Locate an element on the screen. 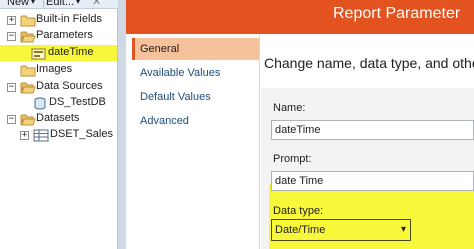 Image resolution: width=474 pixels, height=249 pixels. nav-item-available-values: Available Values is located at coordinates (195, 73).